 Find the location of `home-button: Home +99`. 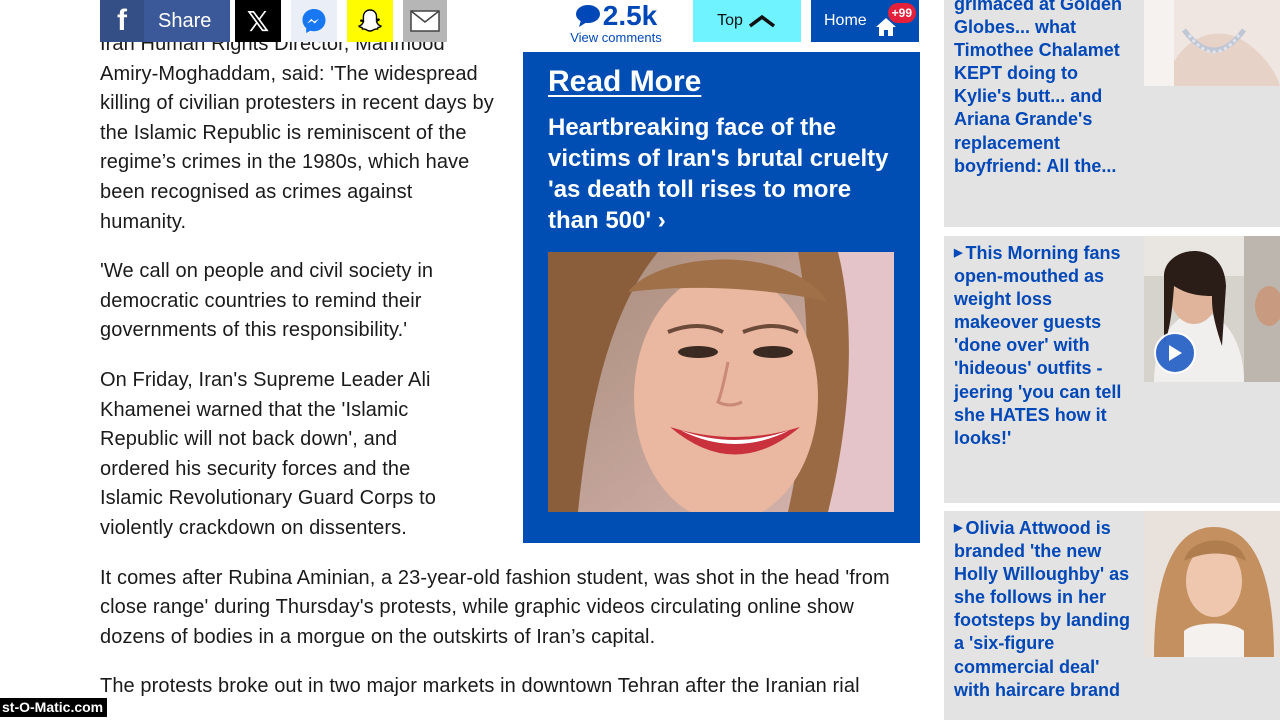

home-button: Home +99 is located at coordinates (865, 21).